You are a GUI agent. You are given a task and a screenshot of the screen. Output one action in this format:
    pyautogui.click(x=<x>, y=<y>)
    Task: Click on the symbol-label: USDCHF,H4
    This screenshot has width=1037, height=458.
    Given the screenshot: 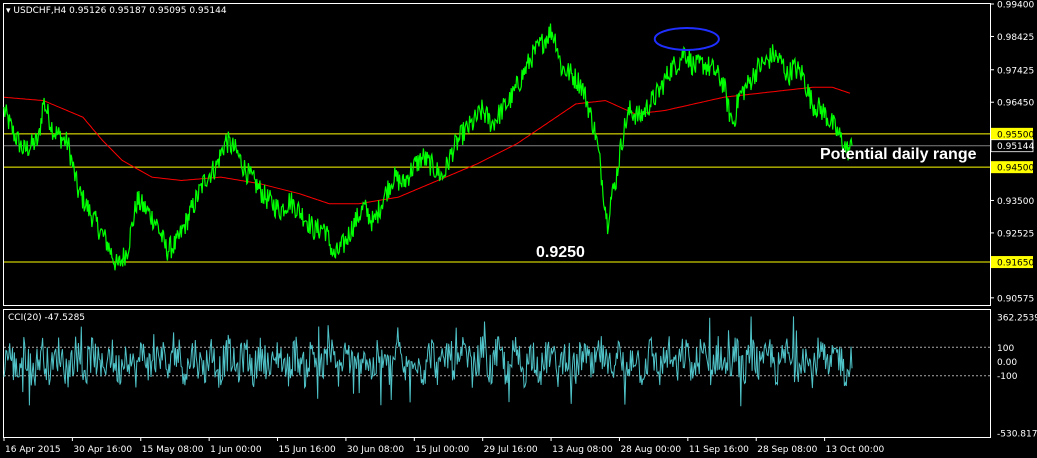 What is the action you would take?
    pyautogui.click(x=40, y=11)
    